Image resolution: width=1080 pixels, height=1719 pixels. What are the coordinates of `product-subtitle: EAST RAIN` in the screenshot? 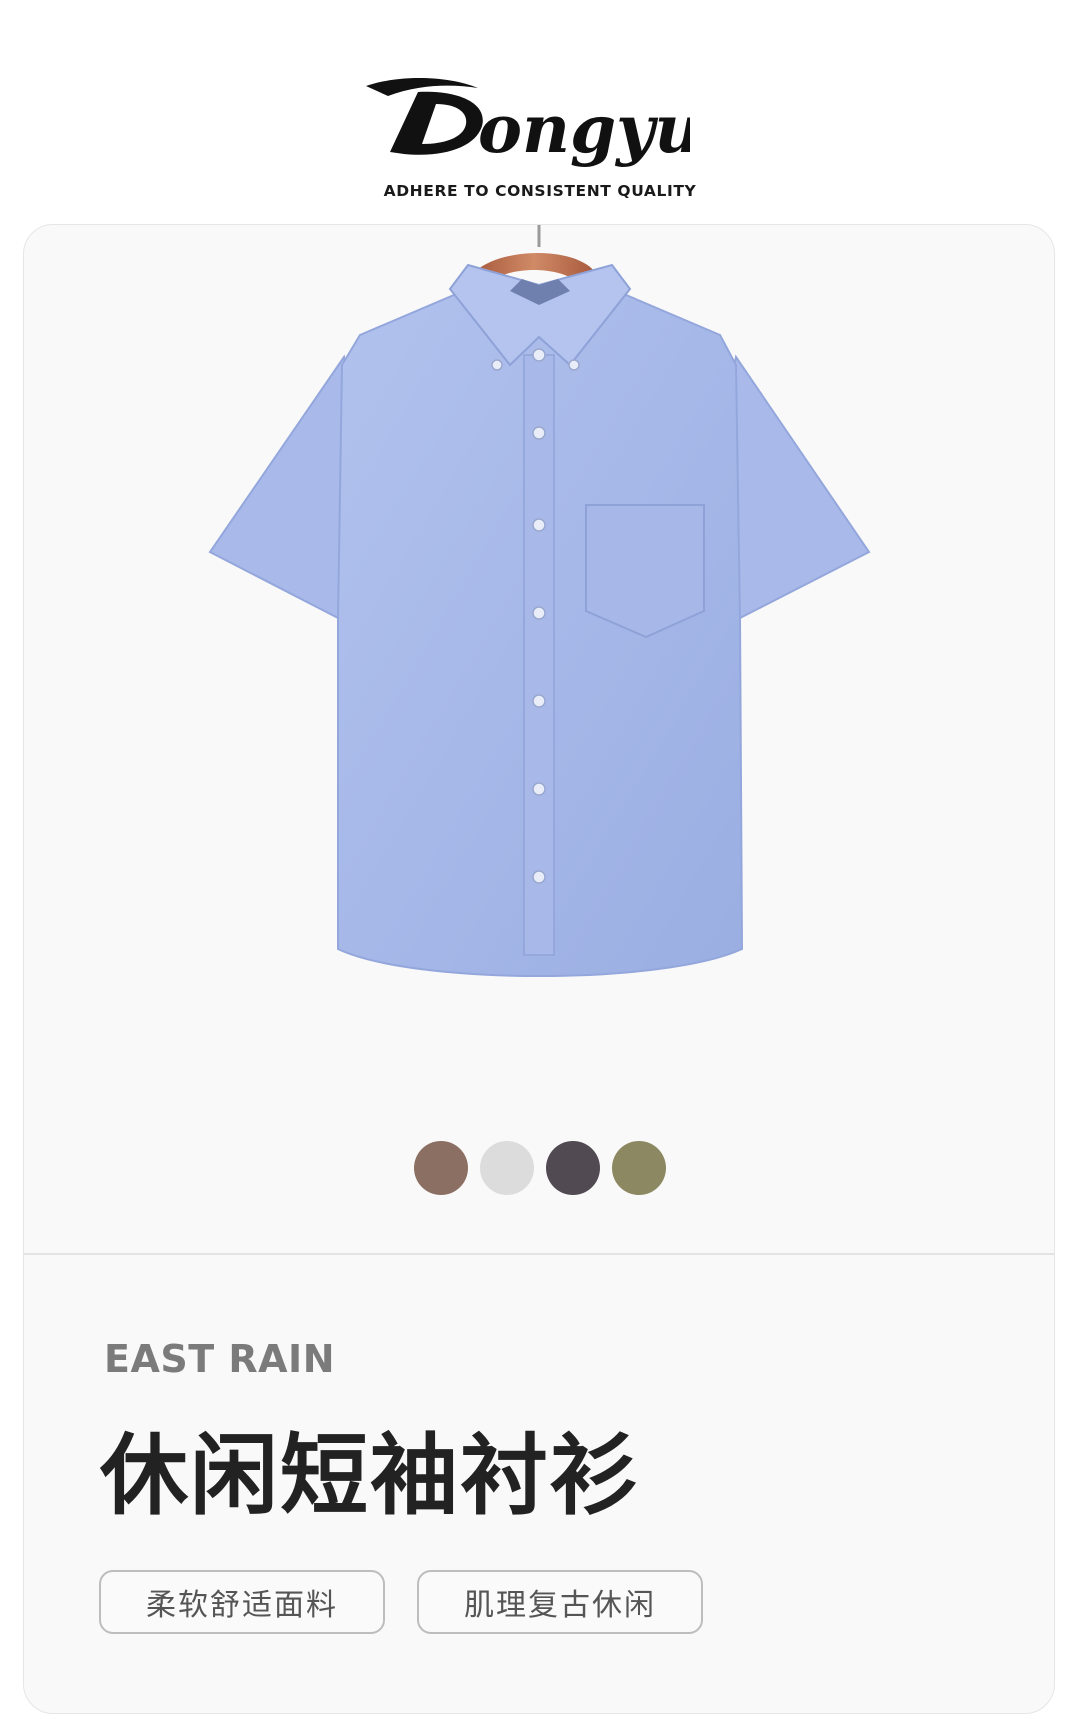 It's located at (219, 1359).